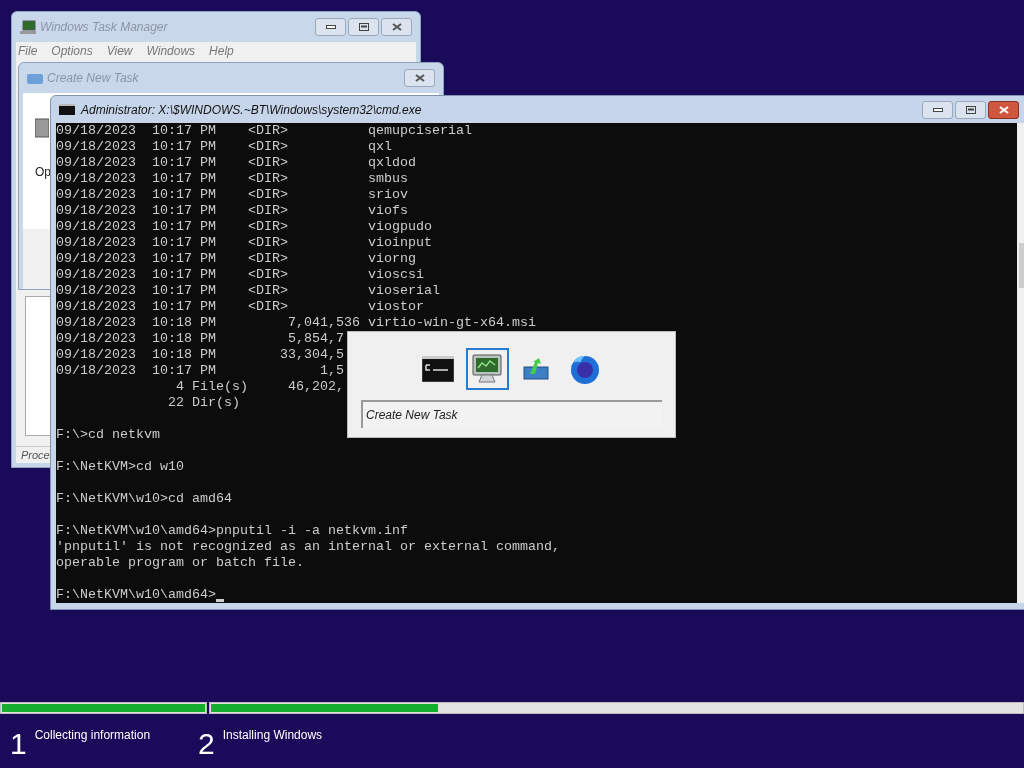 This screenshot has width=1024, height=768. Describe the element at coordinates (200, 355) in the screenshot. I see `console-line: 09/18/2023 10:18 PM 33,304,5` at that location.